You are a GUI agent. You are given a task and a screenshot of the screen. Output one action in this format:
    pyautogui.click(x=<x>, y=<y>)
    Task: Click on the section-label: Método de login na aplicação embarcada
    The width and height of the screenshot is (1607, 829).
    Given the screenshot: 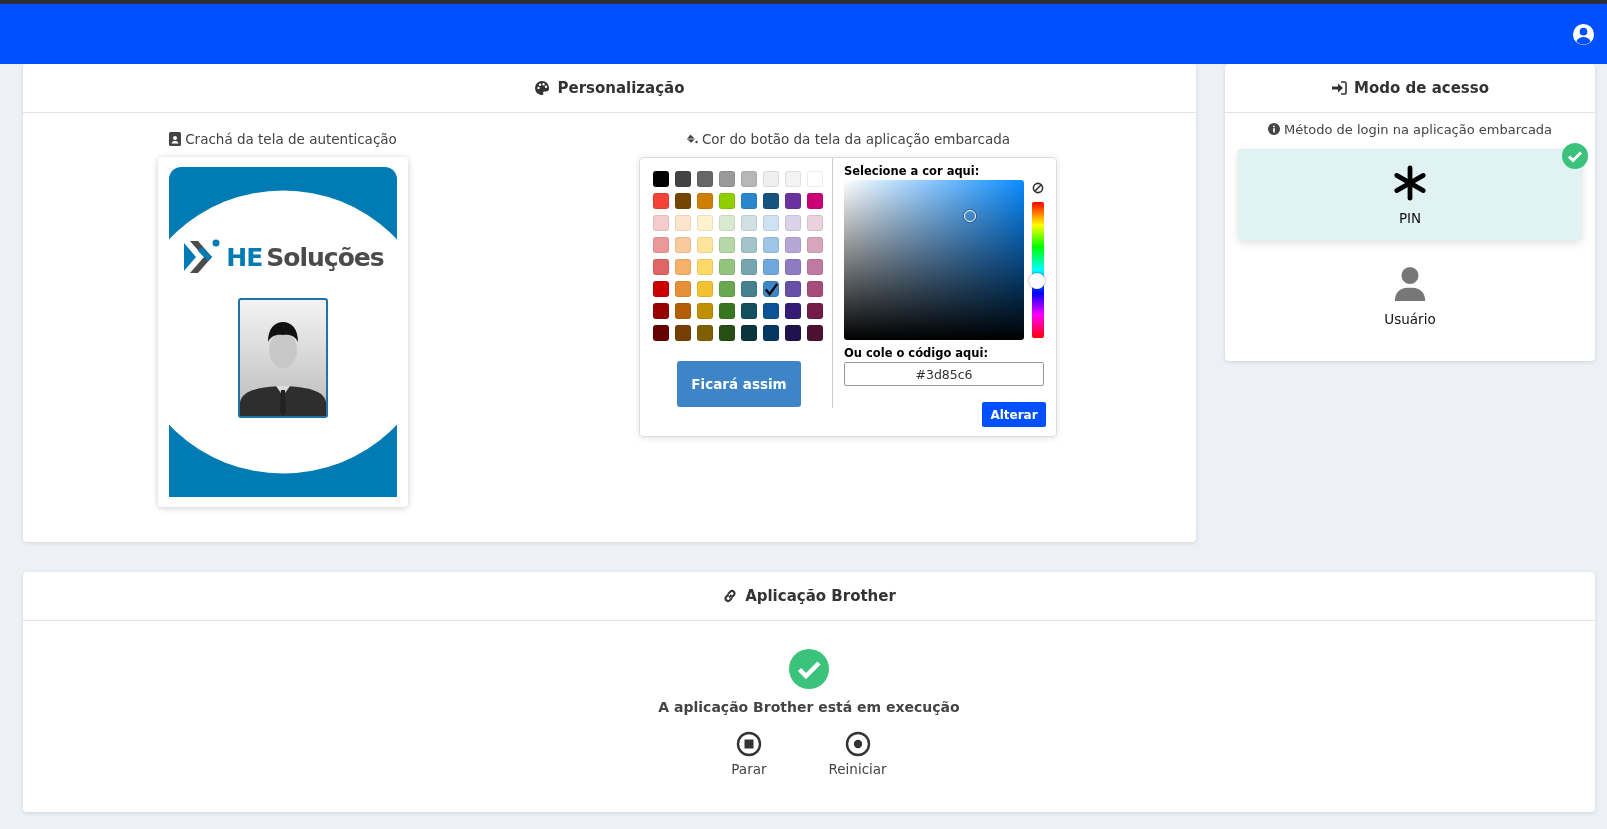 What is the action you would take?
    pyautogui.click(x=1418, y=129)
    